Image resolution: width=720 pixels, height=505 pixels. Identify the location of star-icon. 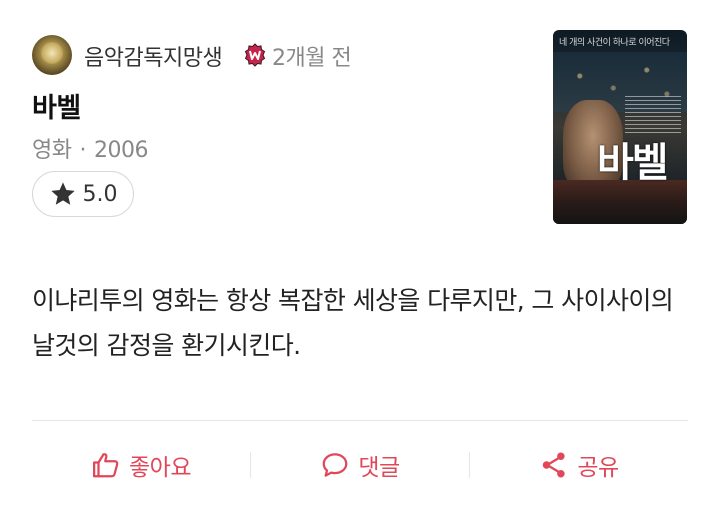
(62, 193).